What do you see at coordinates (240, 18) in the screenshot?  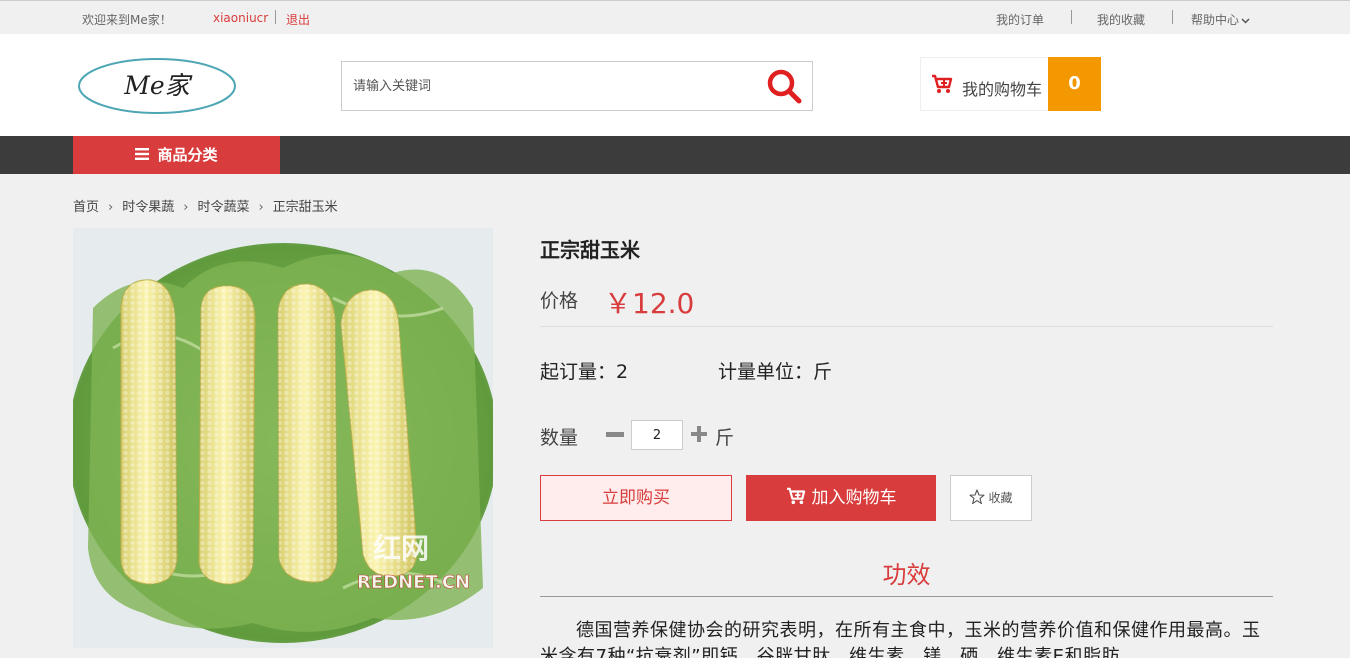 I see `username-link: xiaoniucr` at bounding box center [240, 18].